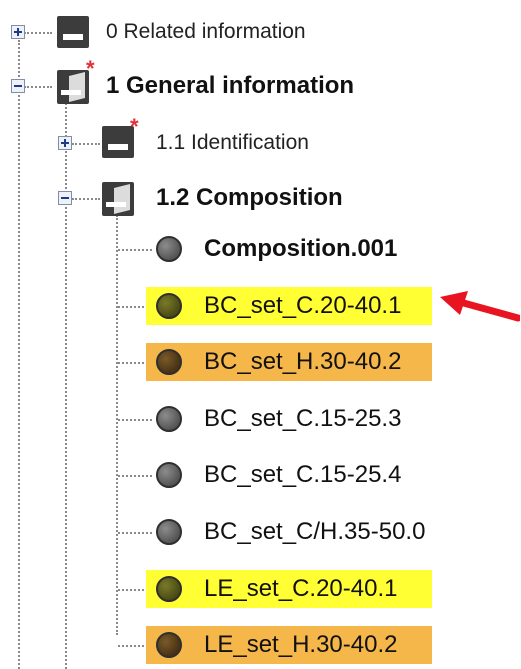  Describe the element at coordinates (249, 197) in the screenshot. I see `tree-label: 1.2 Composition` at that location.